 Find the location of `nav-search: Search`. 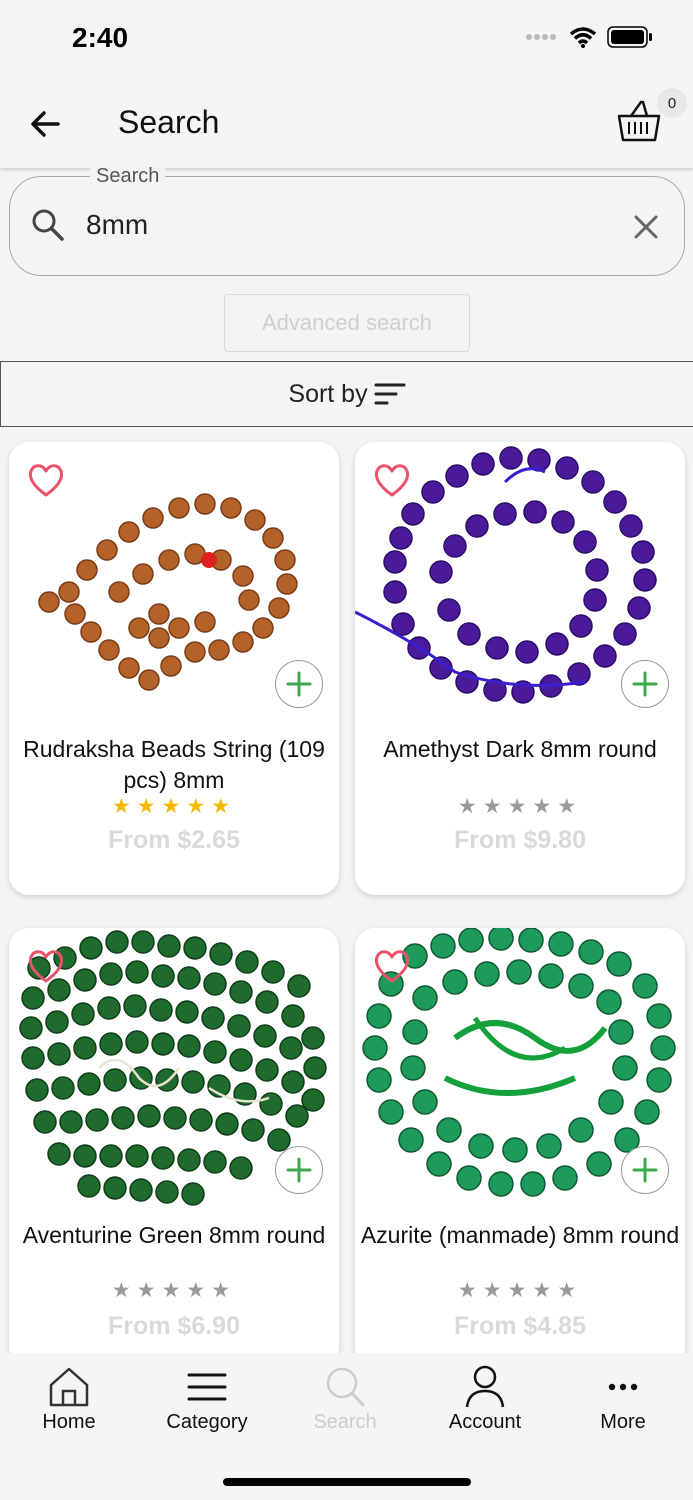

nav-search: Search is located at coordinates (345, 1398).